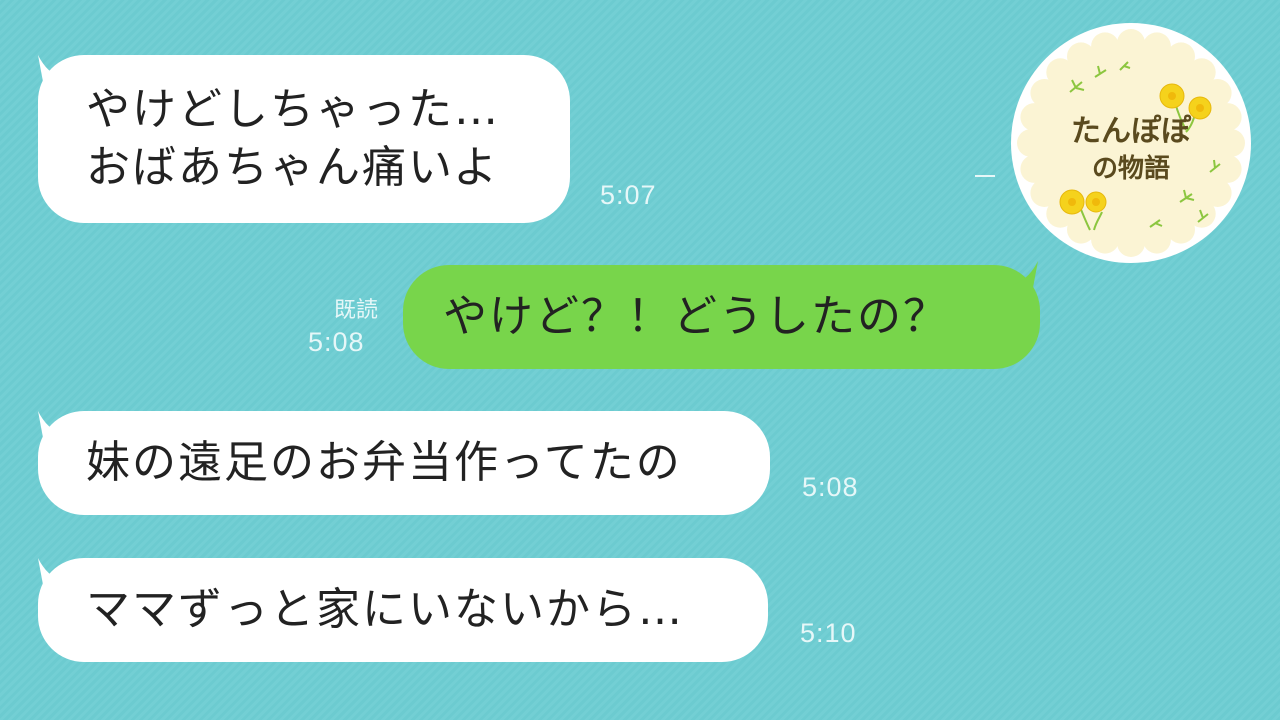  What do you see at coordinates (355, 310) in the screenshot?
I see `read-receipt: 既読` at bounding box center [355, 310].